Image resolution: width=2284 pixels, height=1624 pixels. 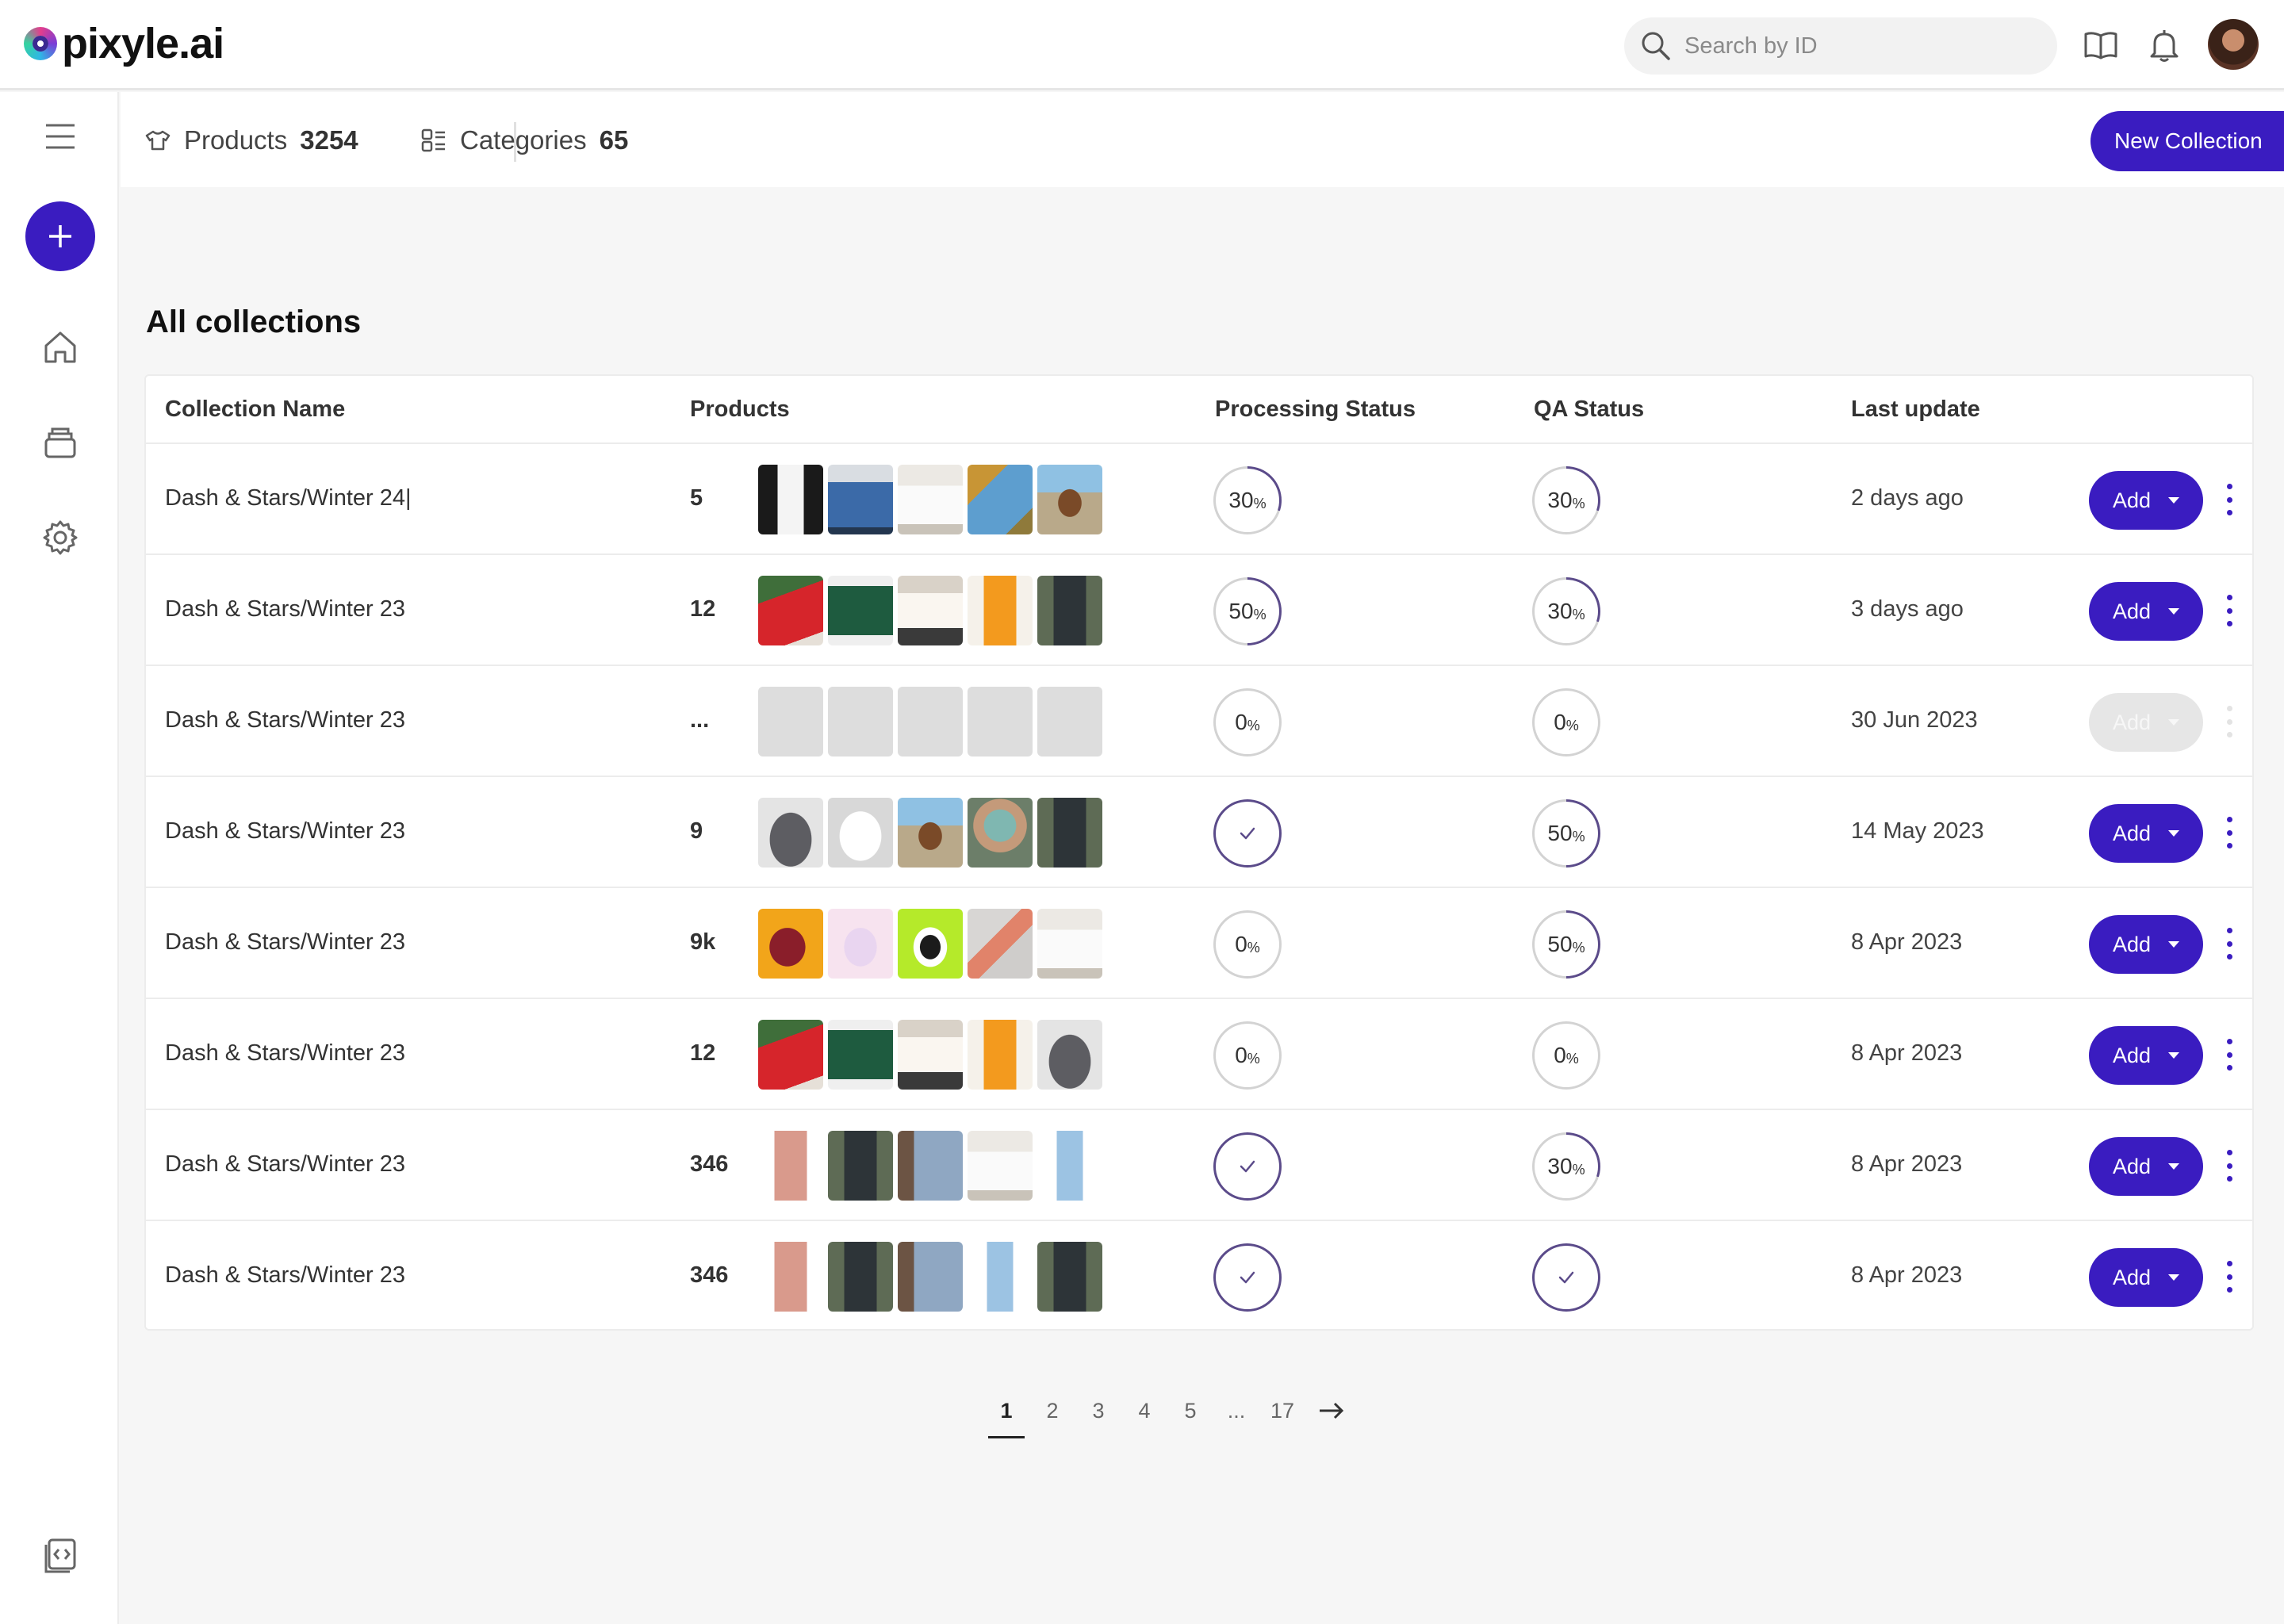 I want to click on products-stat: Products 3254, so click(x=251, y=140).